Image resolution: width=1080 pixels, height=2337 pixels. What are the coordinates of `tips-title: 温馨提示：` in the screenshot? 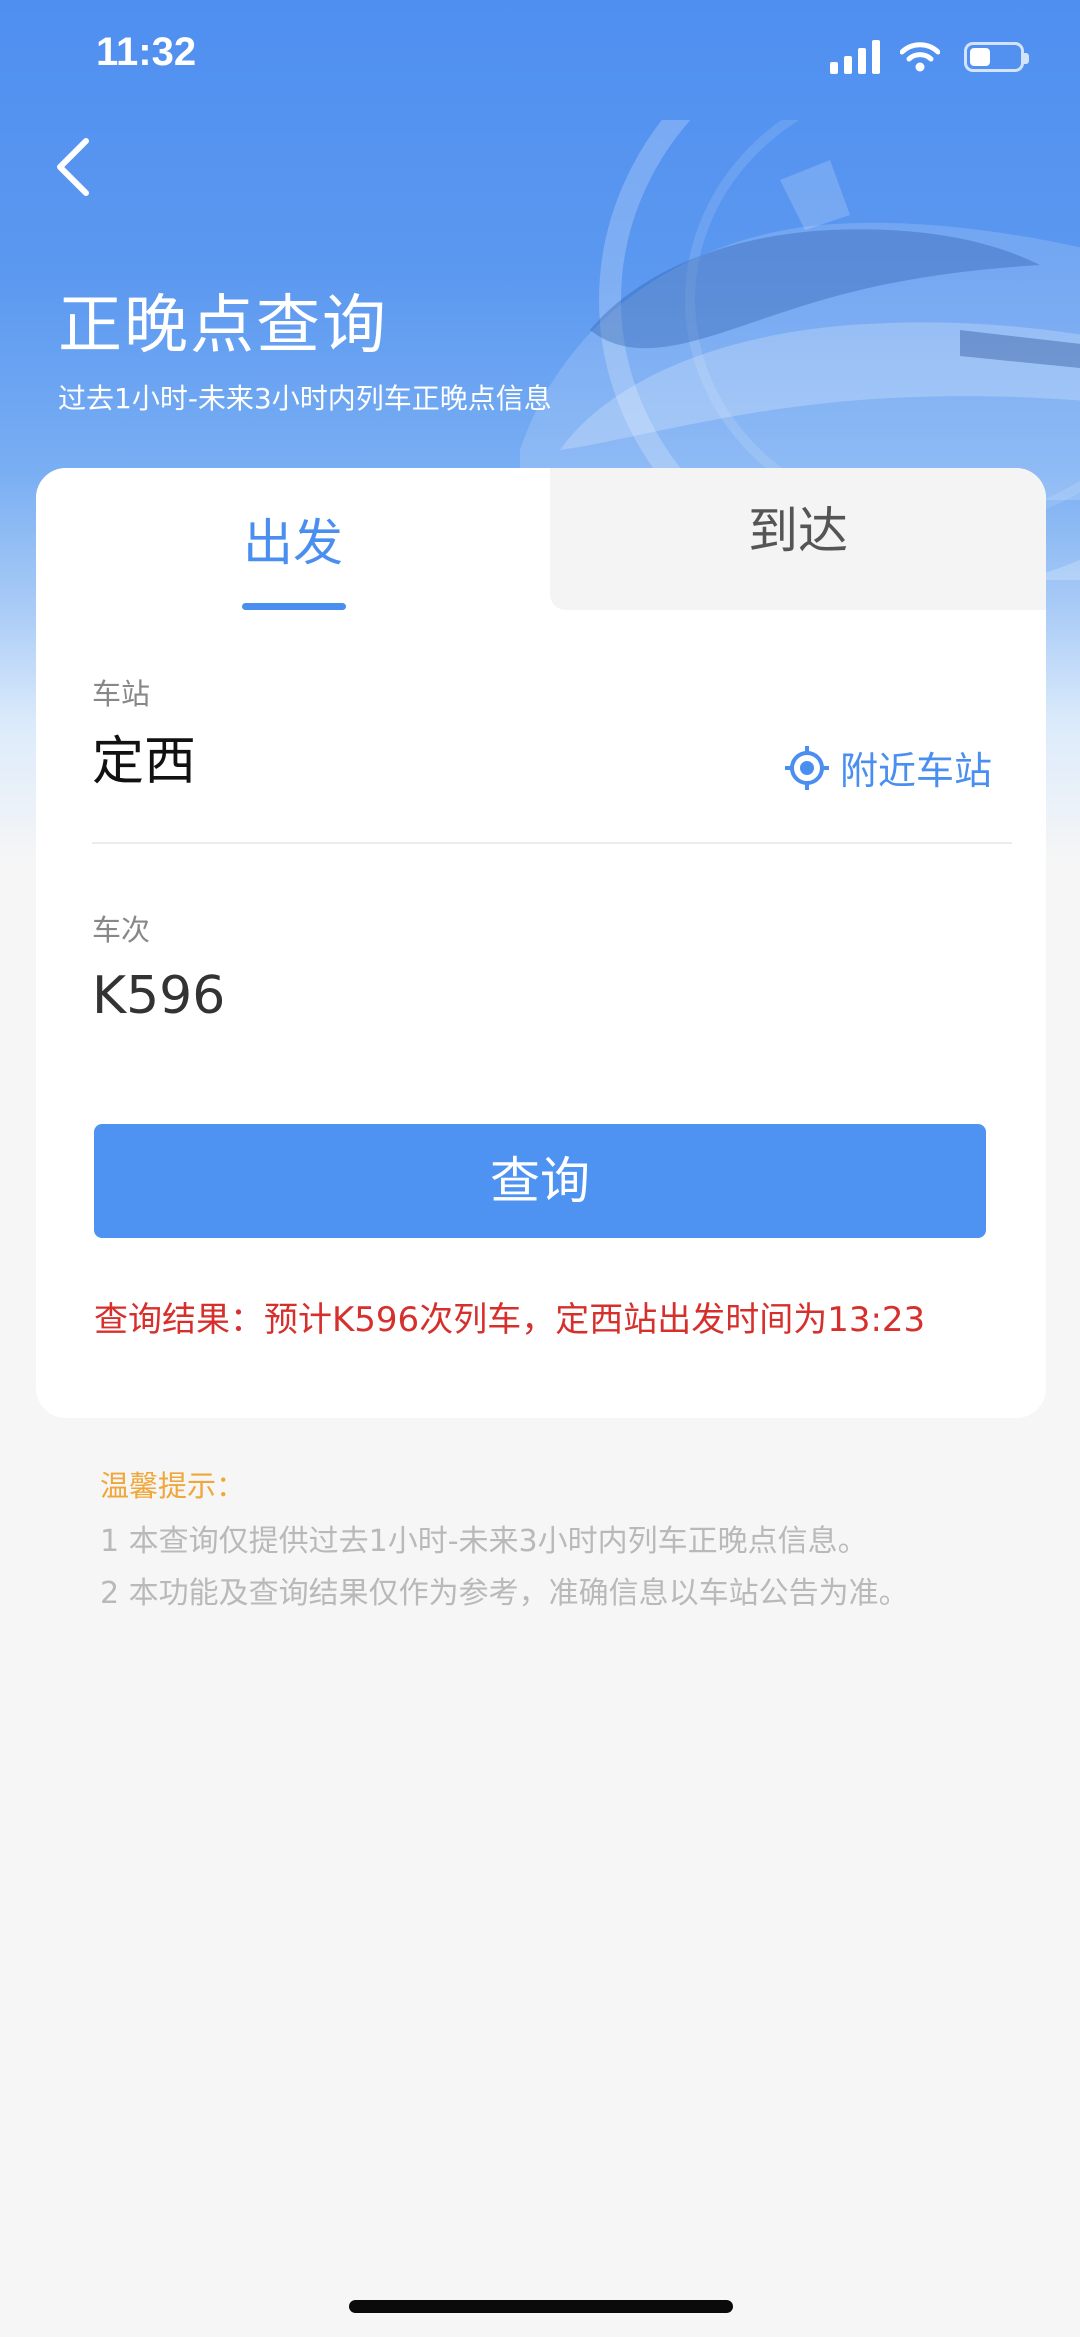 It's located at (173, 1486).